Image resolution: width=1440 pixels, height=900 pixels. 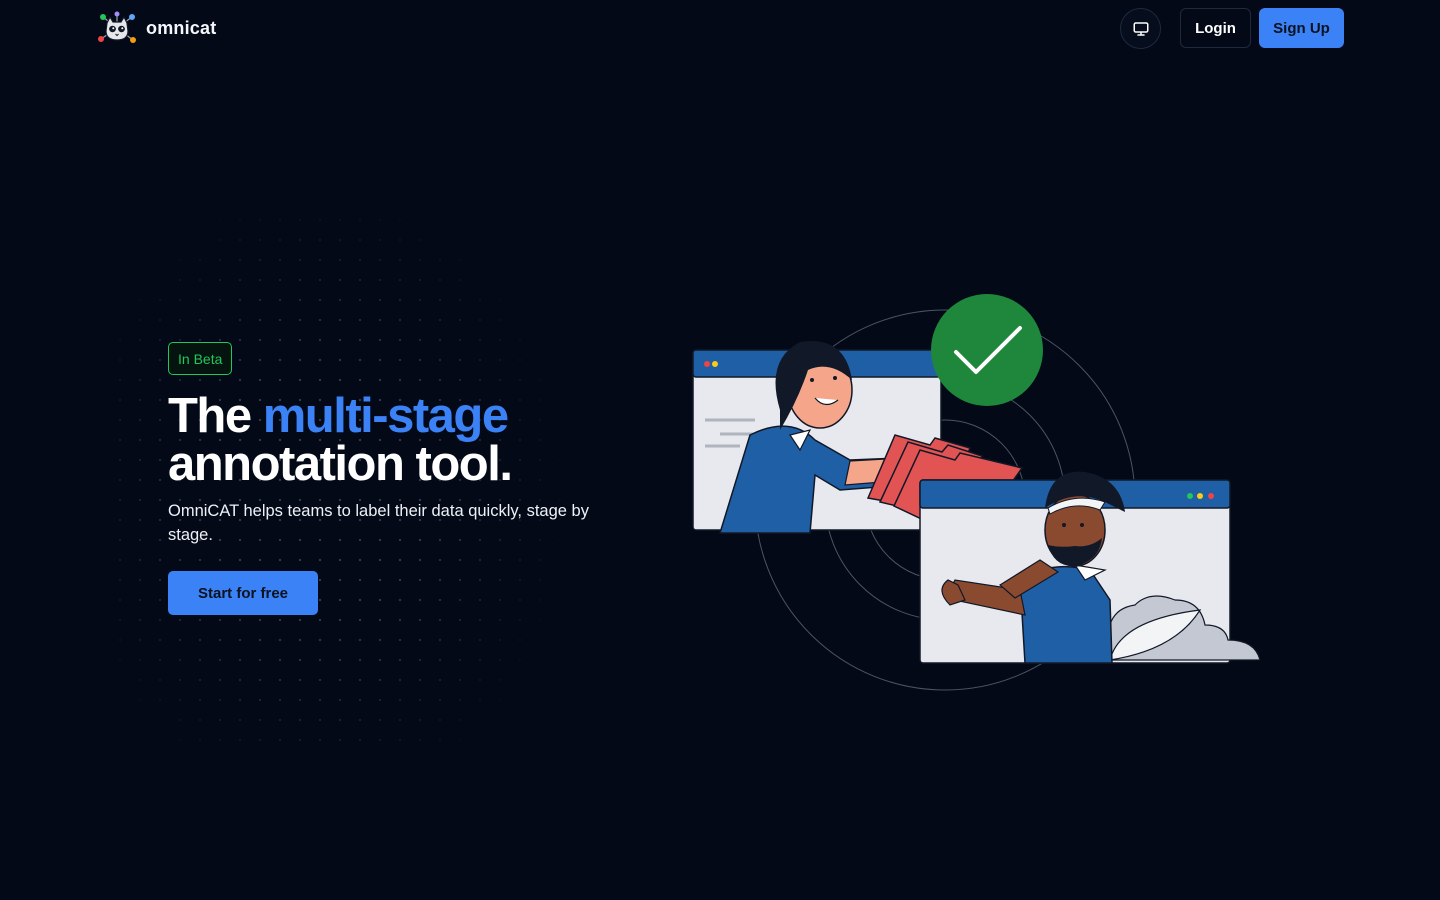 I want to click on brand-link: omnicat, so click(x=156, y=28).